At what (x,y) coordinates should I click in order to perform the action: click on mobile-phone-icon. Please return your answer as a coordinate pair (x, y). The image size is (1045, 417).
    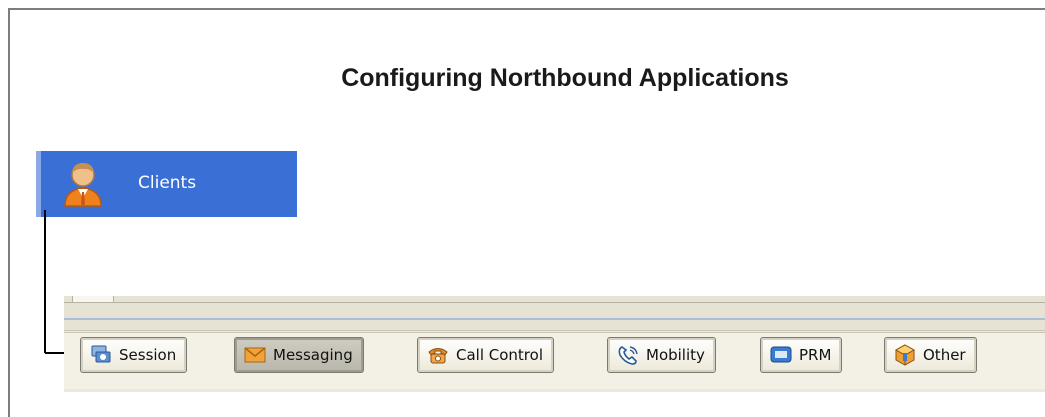
    Looking at the image, I should click on (628, 355).